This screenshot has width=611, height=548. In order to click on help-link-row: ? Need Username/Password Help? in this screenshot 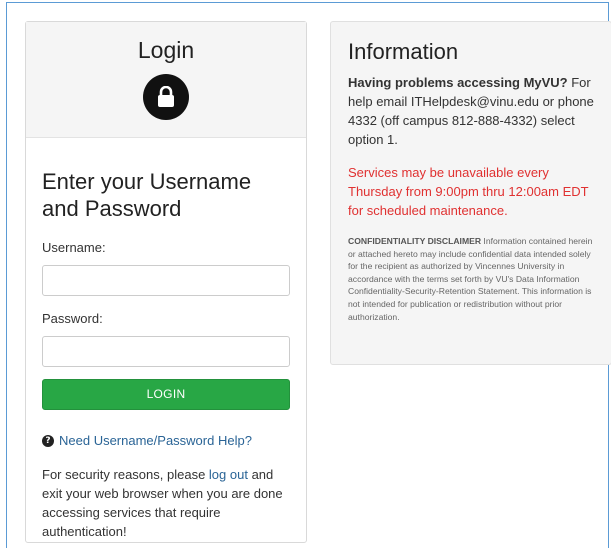, I will do `click(166, 441)`.